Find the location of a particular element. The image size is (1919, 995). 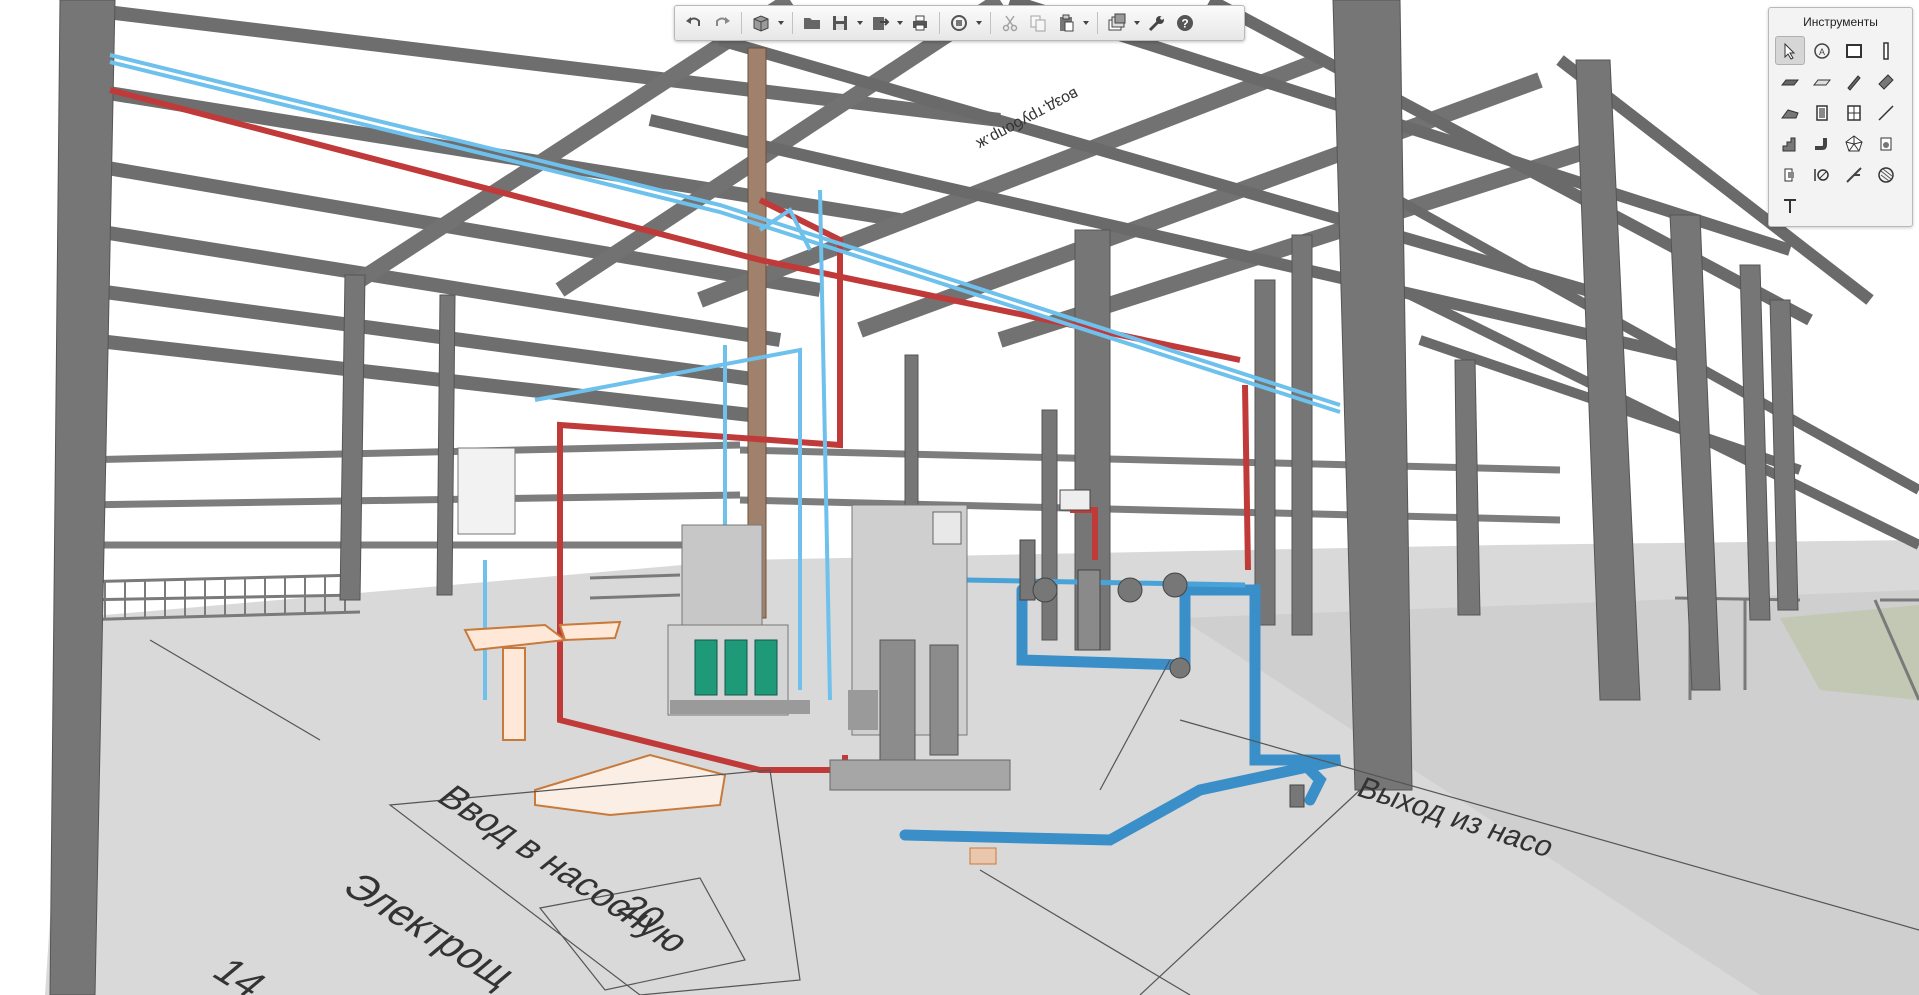

tool-pencil is located at coordinates (1854, 81).